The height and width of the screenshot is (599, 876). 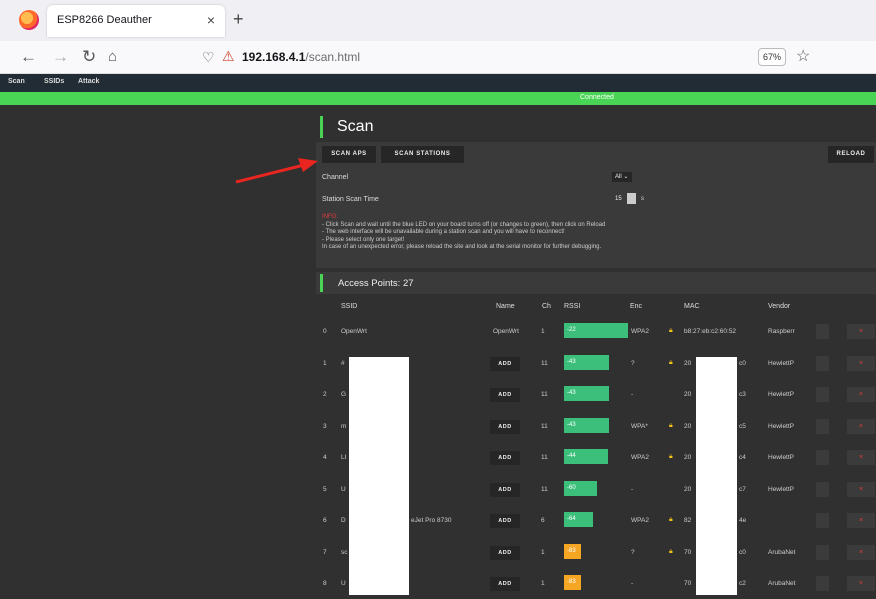 I want to click on annotation-arrow, so click(x=276, y=171).